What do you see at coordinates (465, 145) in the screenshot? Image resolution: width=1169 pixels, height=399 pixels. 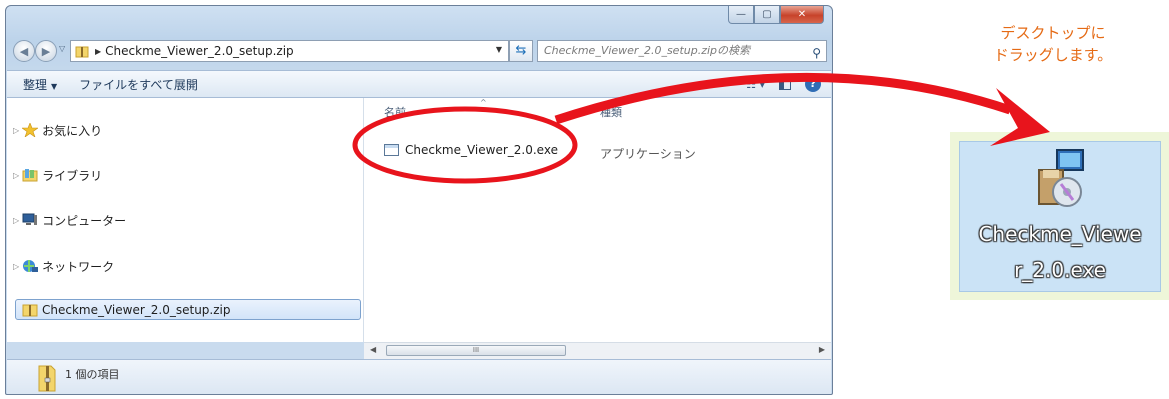 I see `highlight-ellipse` at bounding box center [465, 145].